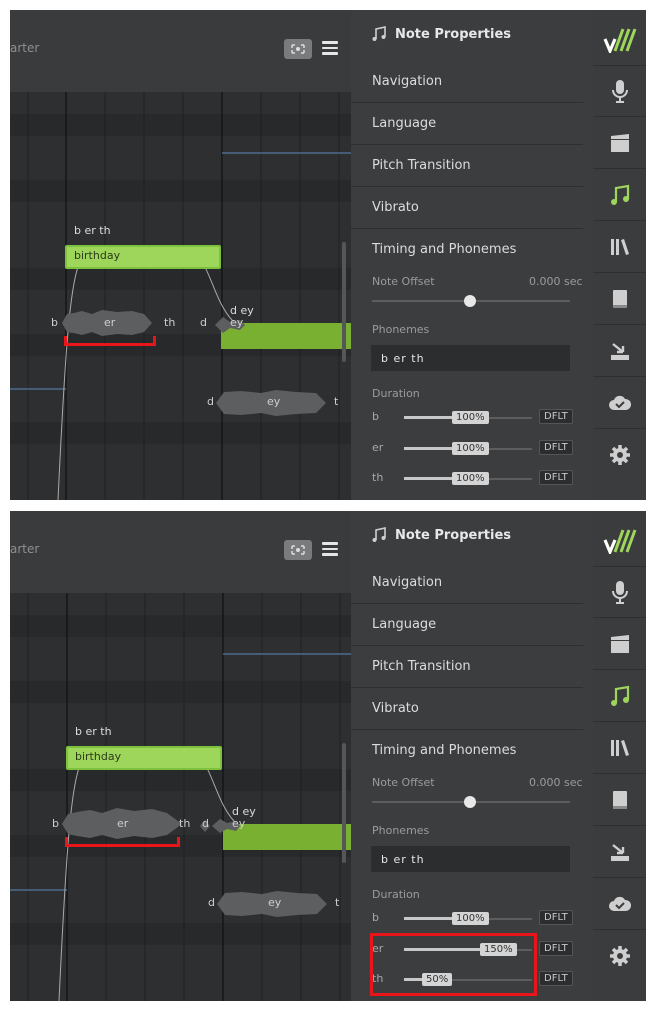 Image resolution: width=656 pixels, height=1012 pixels. I want to click on duration-value-th: 100%, so click(470, 478).